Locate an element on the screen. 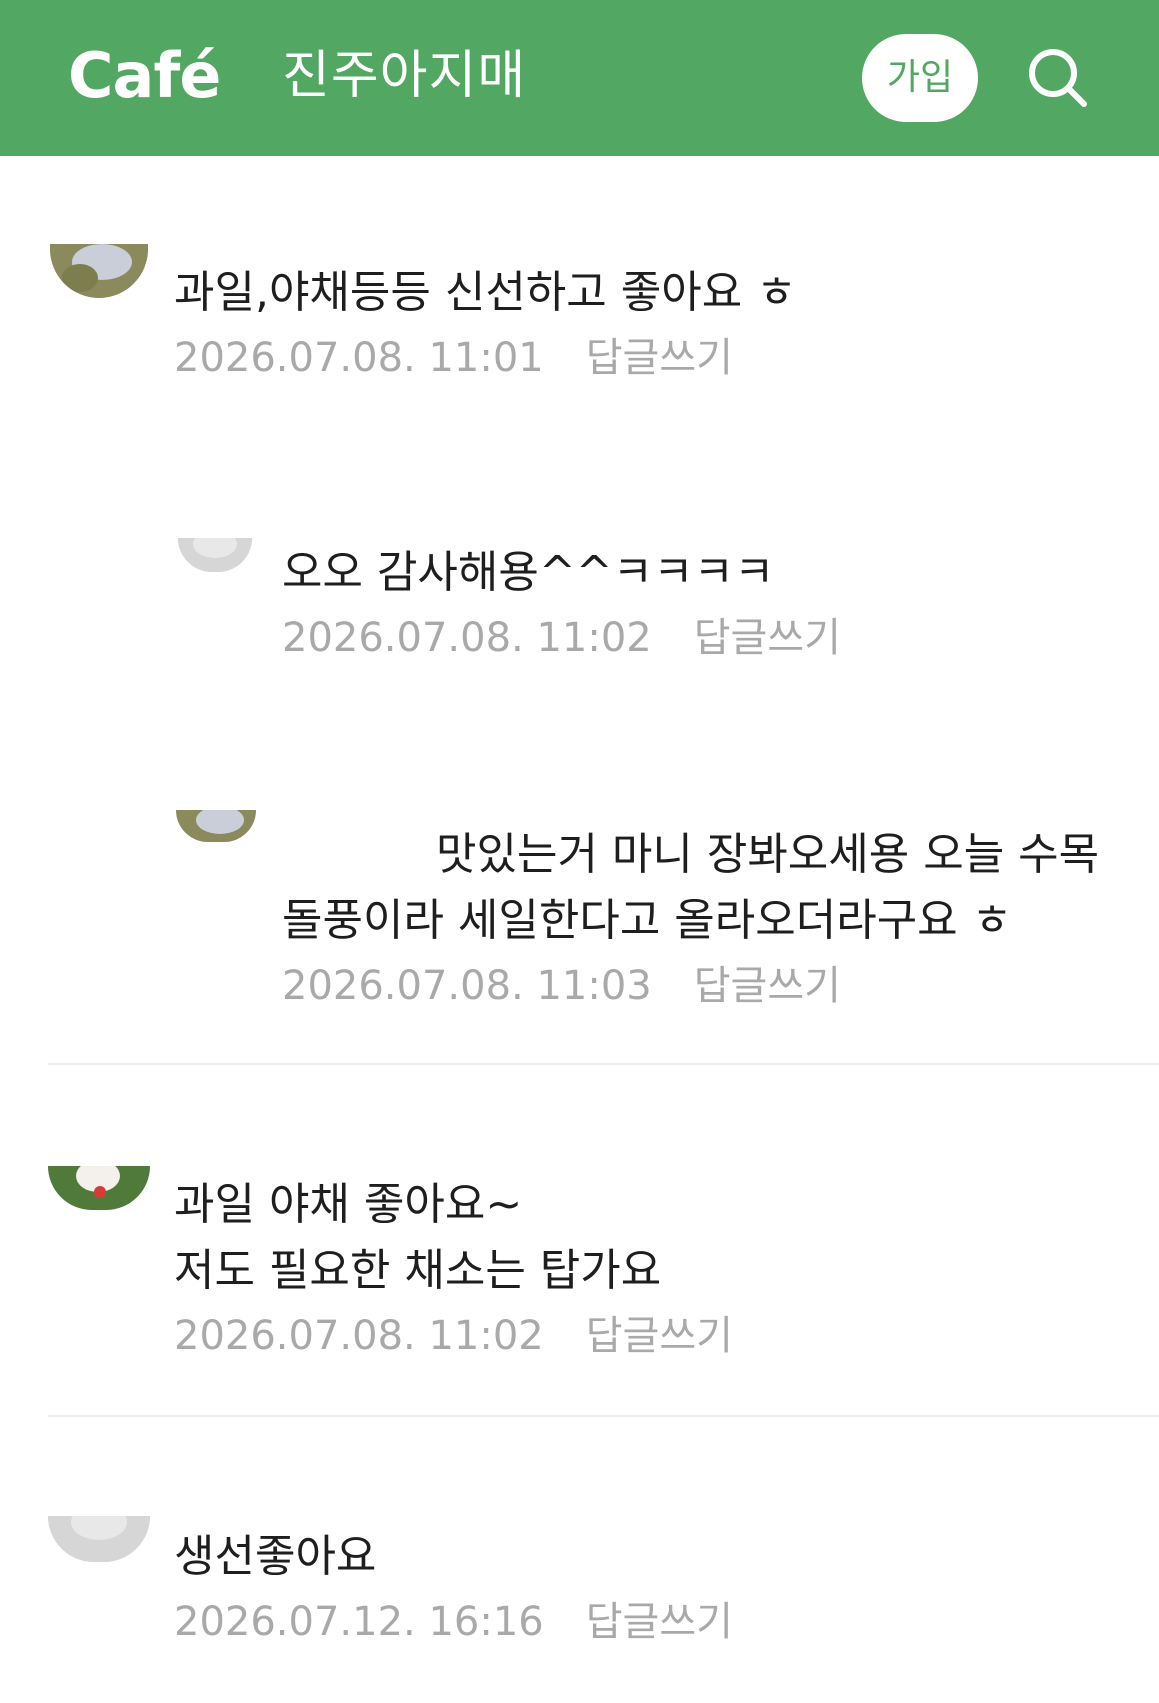 Image resolution: width=1159 pixels, height=1703 pixels. comment-meta: 2026.07.08. 11:03 답글쓰기 is located at coordinates (697, 986).